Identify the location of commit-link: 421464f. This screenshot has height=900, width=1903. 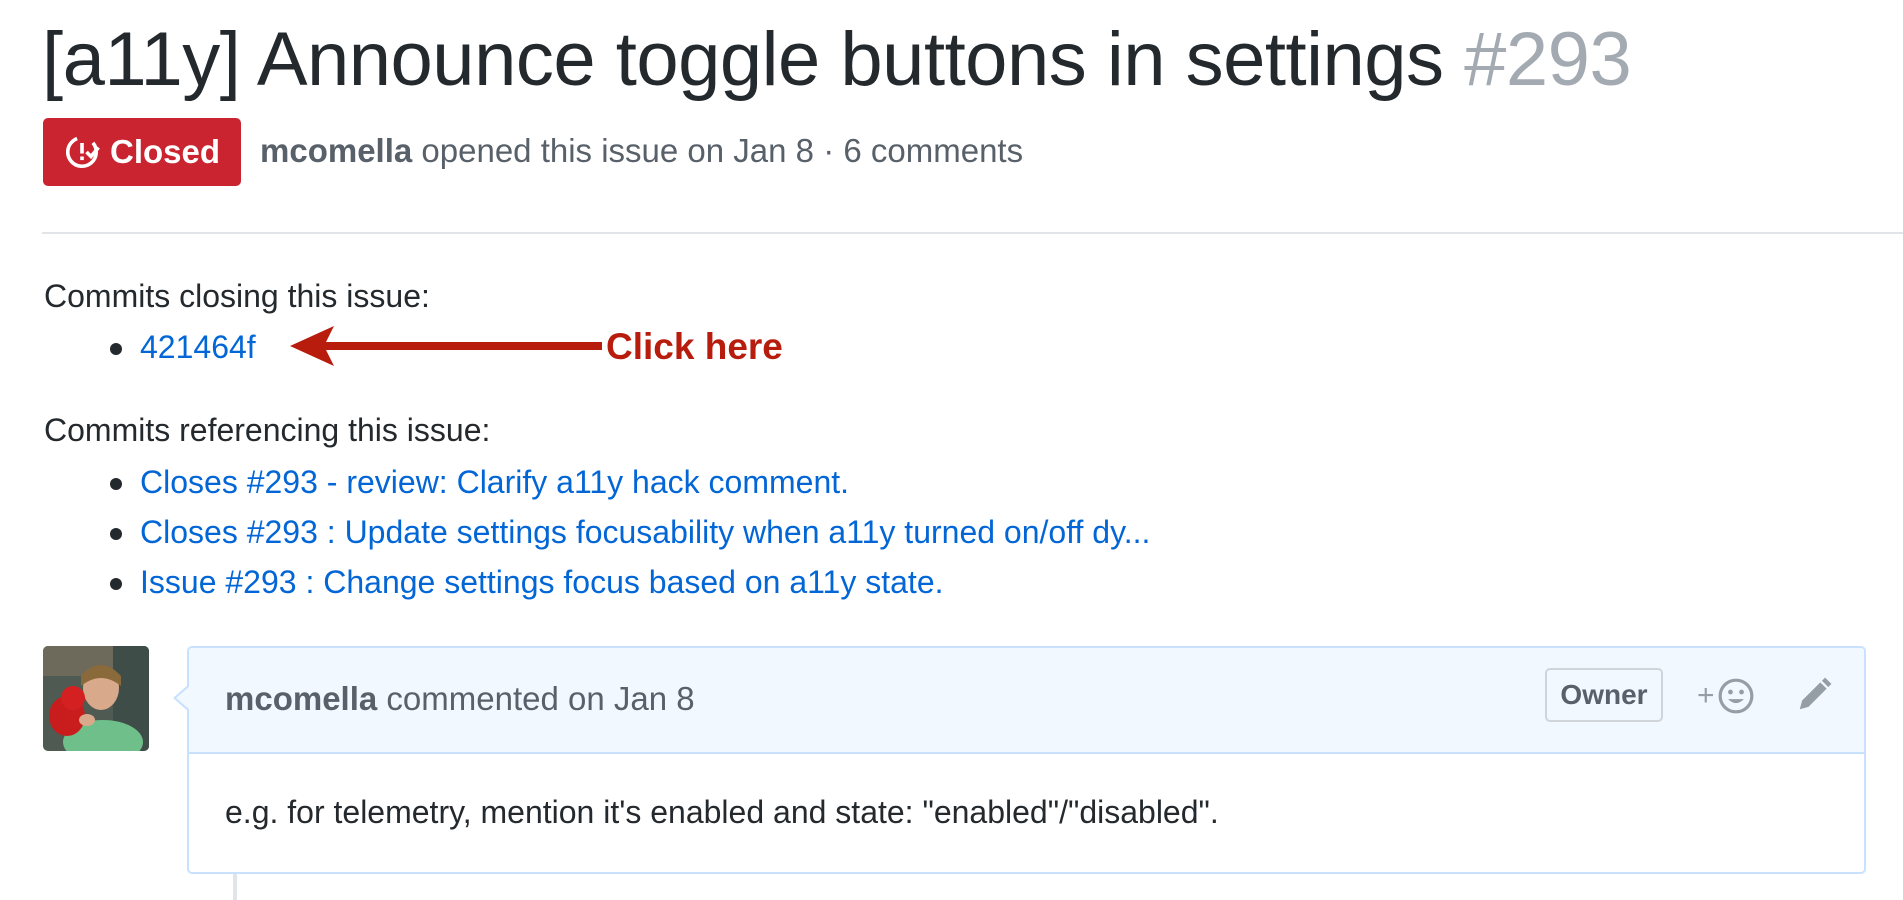
(198, 347).